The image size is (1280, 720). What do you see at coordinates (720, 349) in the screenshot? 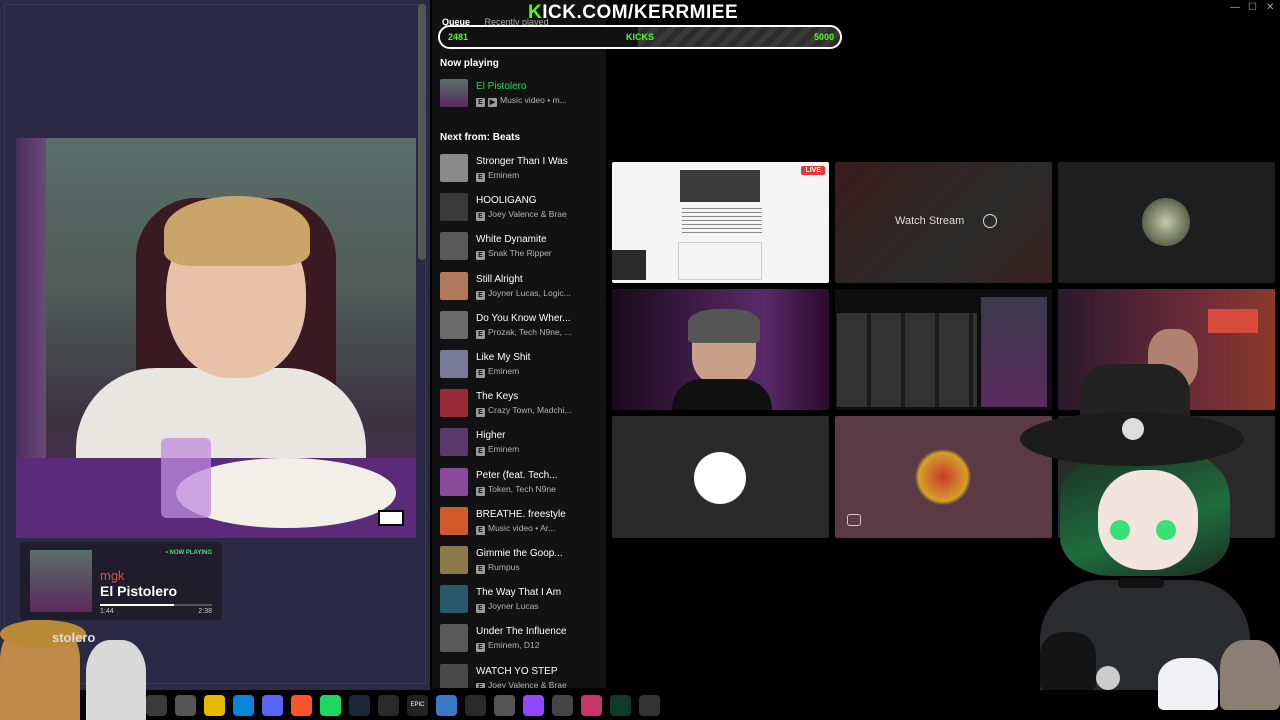
I see `stream-tile-webcam` at bounding box center [720, 349].